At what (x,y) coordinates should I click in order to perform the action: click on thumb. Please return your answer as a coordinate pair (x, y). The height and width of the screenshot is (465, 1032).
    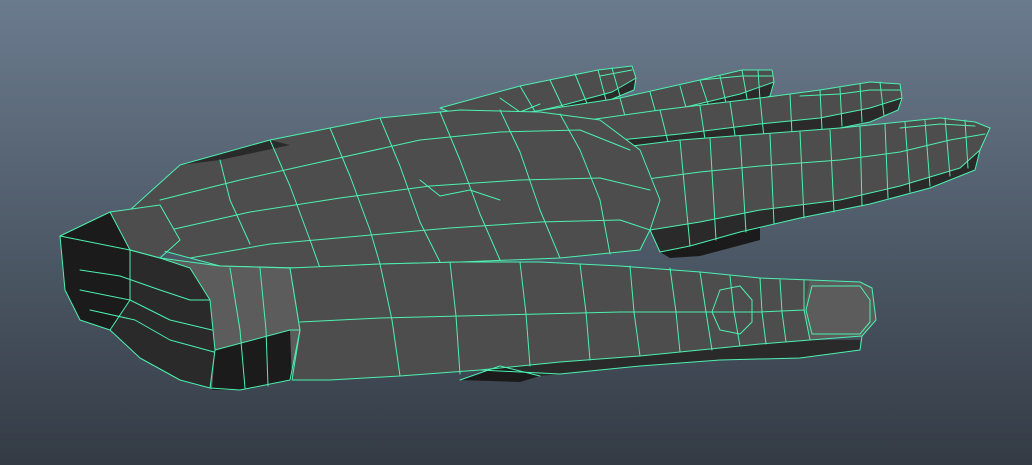
    Looking at the image, I should click on (583, 321).